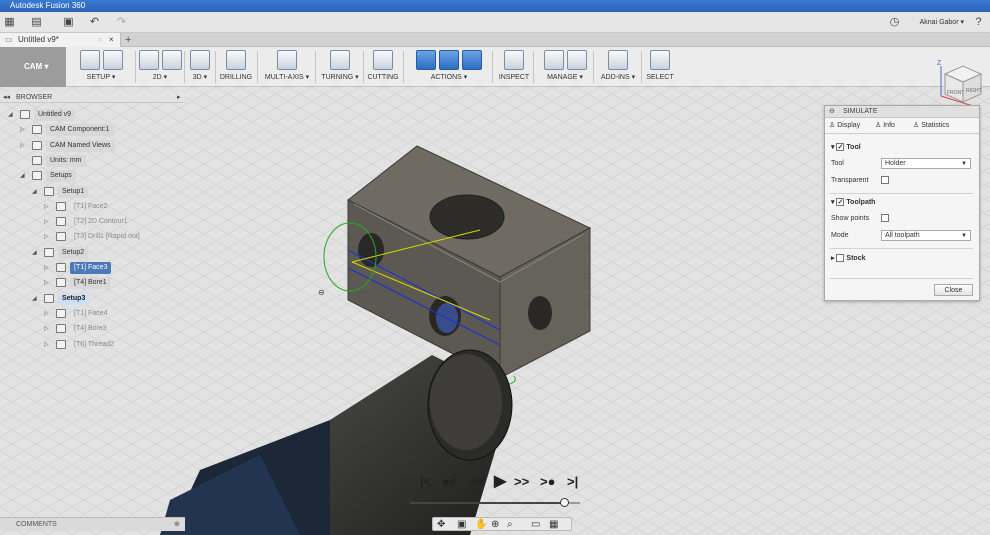 This screenshot has width=990, height=535. Describe the element at coordinates (846, 147) in the screenshot. I see `tool-section-header: ▾ ✓ Tool` at that location.